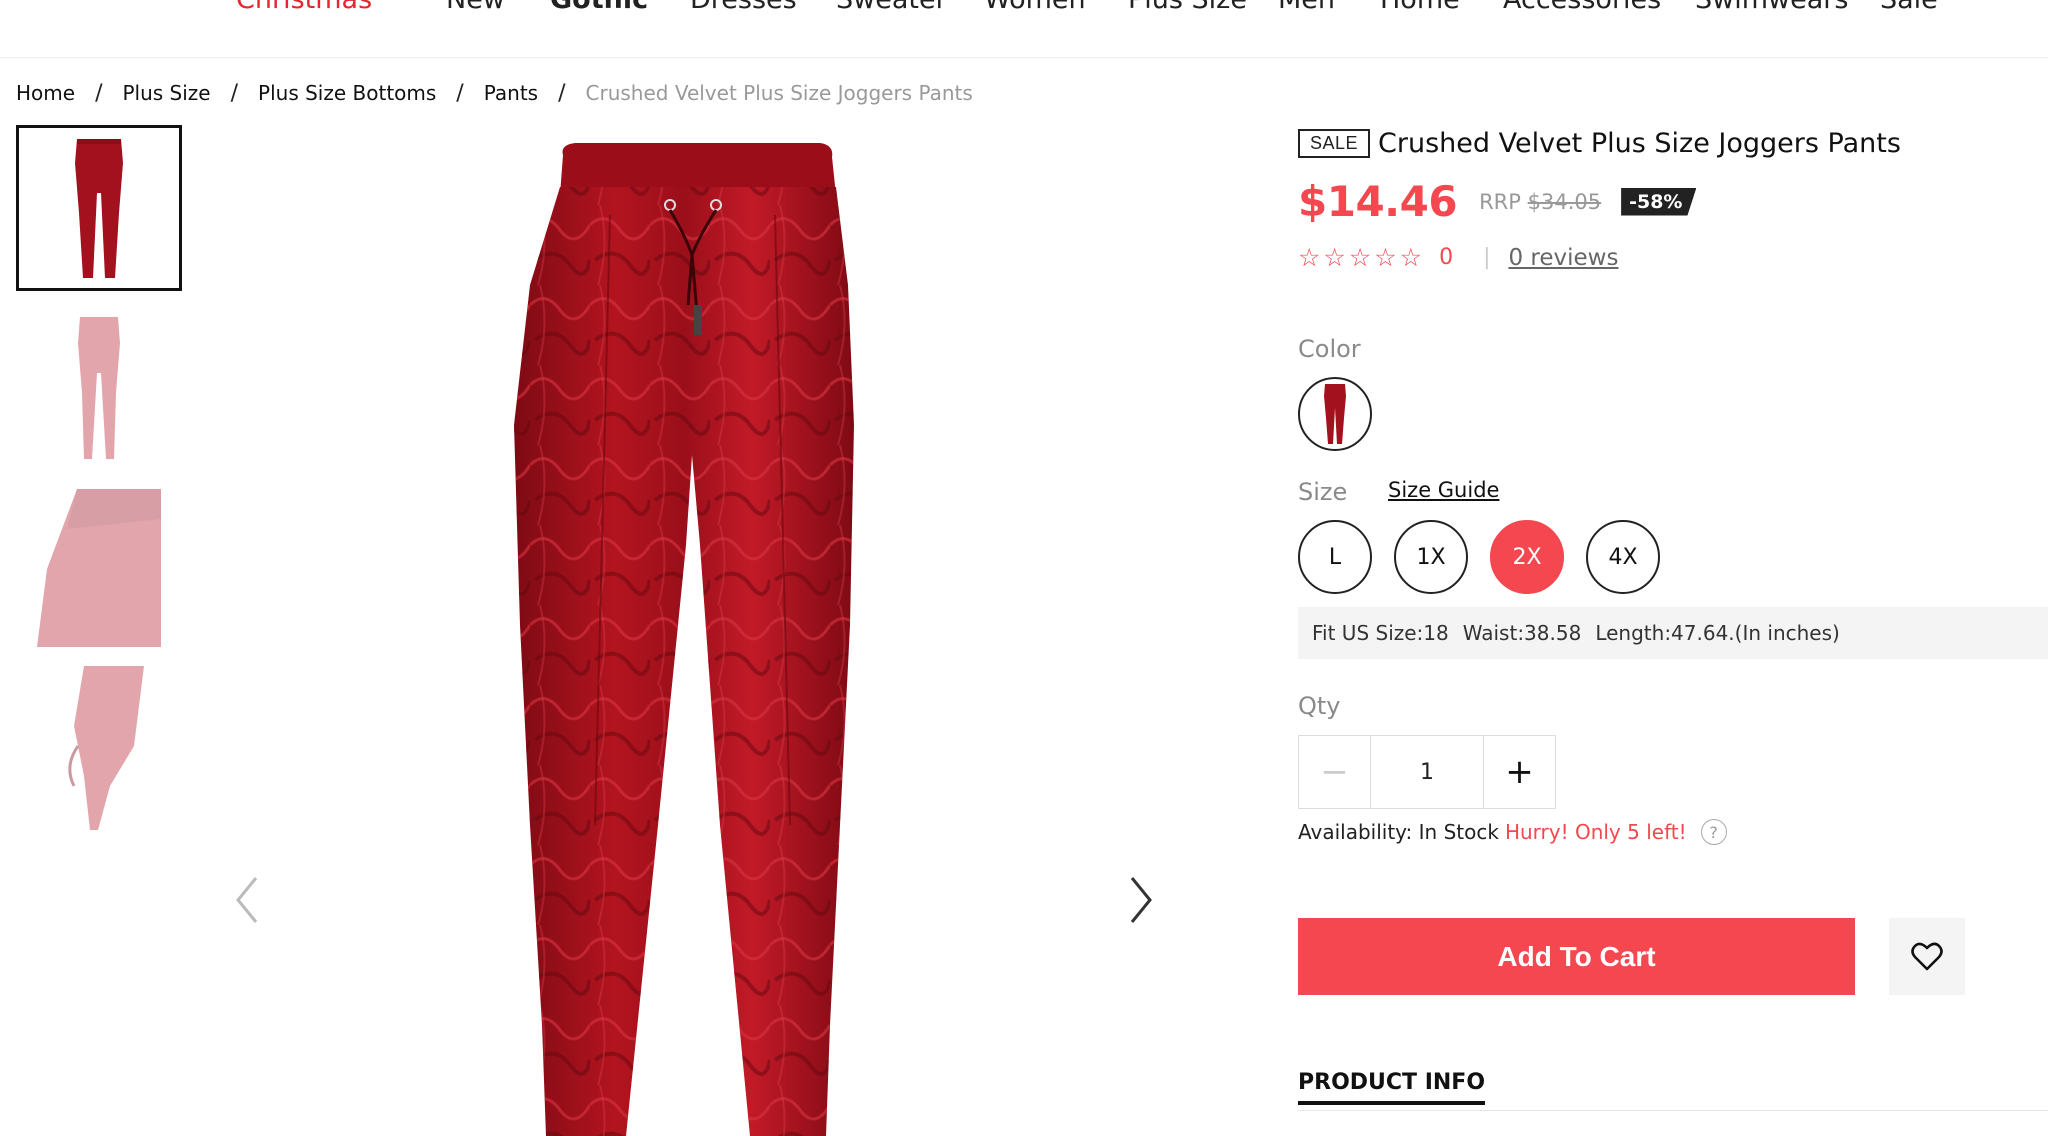 This screenshot has height=1136, width=2048. I want to click on size-option-2x: 2X, so click(1527, 557).